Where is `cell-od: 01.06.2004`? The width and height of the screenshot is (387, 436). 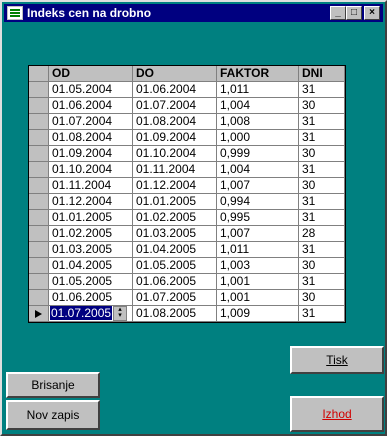
cell-od: 01.06.2004 is located at coordinates (91, 106).